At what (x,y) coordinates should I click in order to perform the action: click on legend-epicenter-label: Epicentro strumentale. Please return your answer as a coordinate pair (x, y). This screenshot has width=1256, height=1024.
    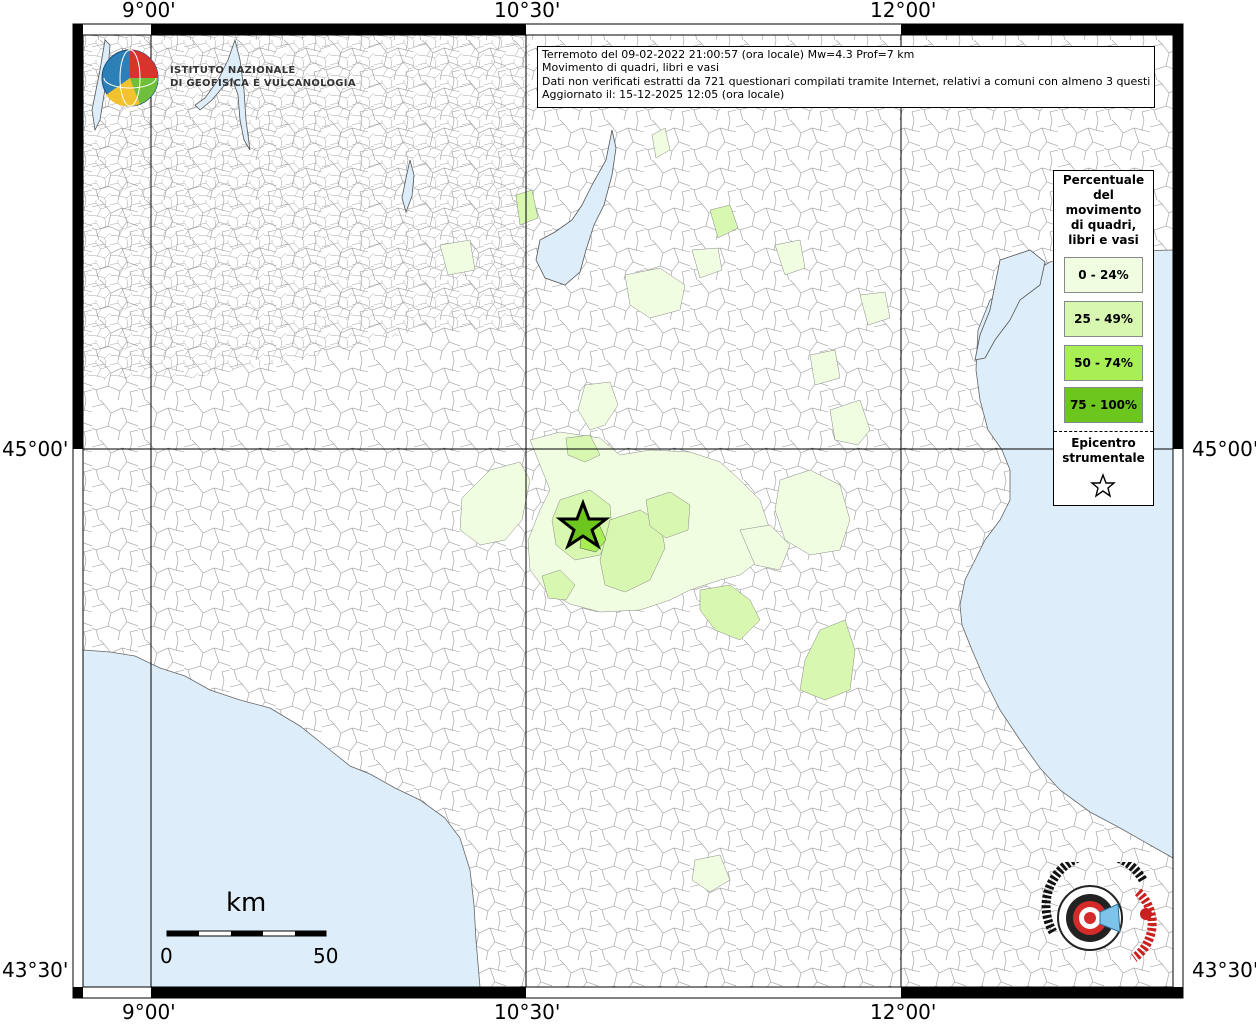
    Looking at the image, I should click on (1103, 451).